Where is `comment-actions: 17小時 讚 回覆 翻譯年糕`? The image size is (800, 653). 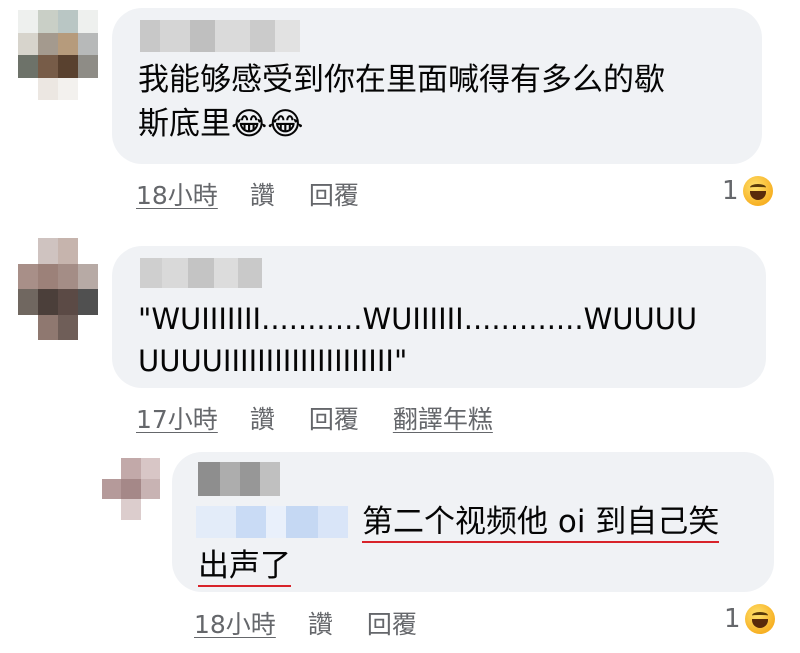 comment-actions: 17小時 讚 回覆 翻譯年糕 is located at coordinates (314, 418).